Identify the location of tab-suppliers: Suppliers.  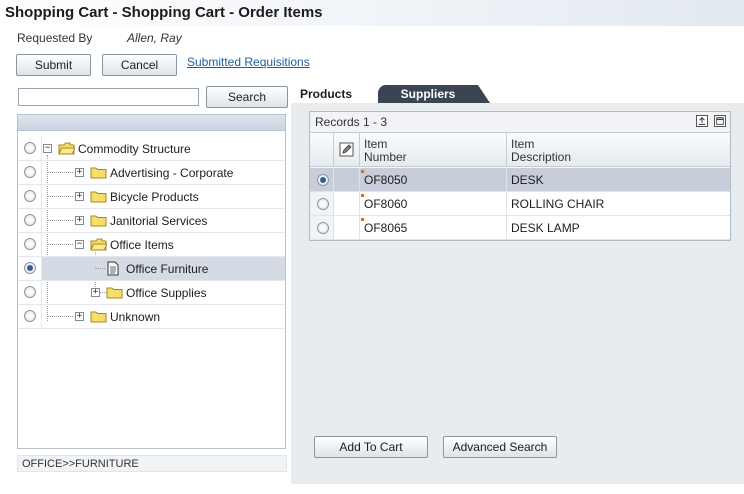
(434, 94).